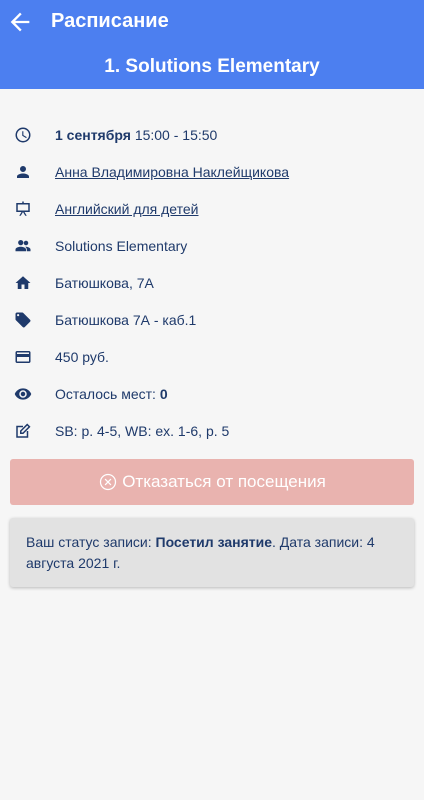  I want to click on home-icon, so click(23, 283).